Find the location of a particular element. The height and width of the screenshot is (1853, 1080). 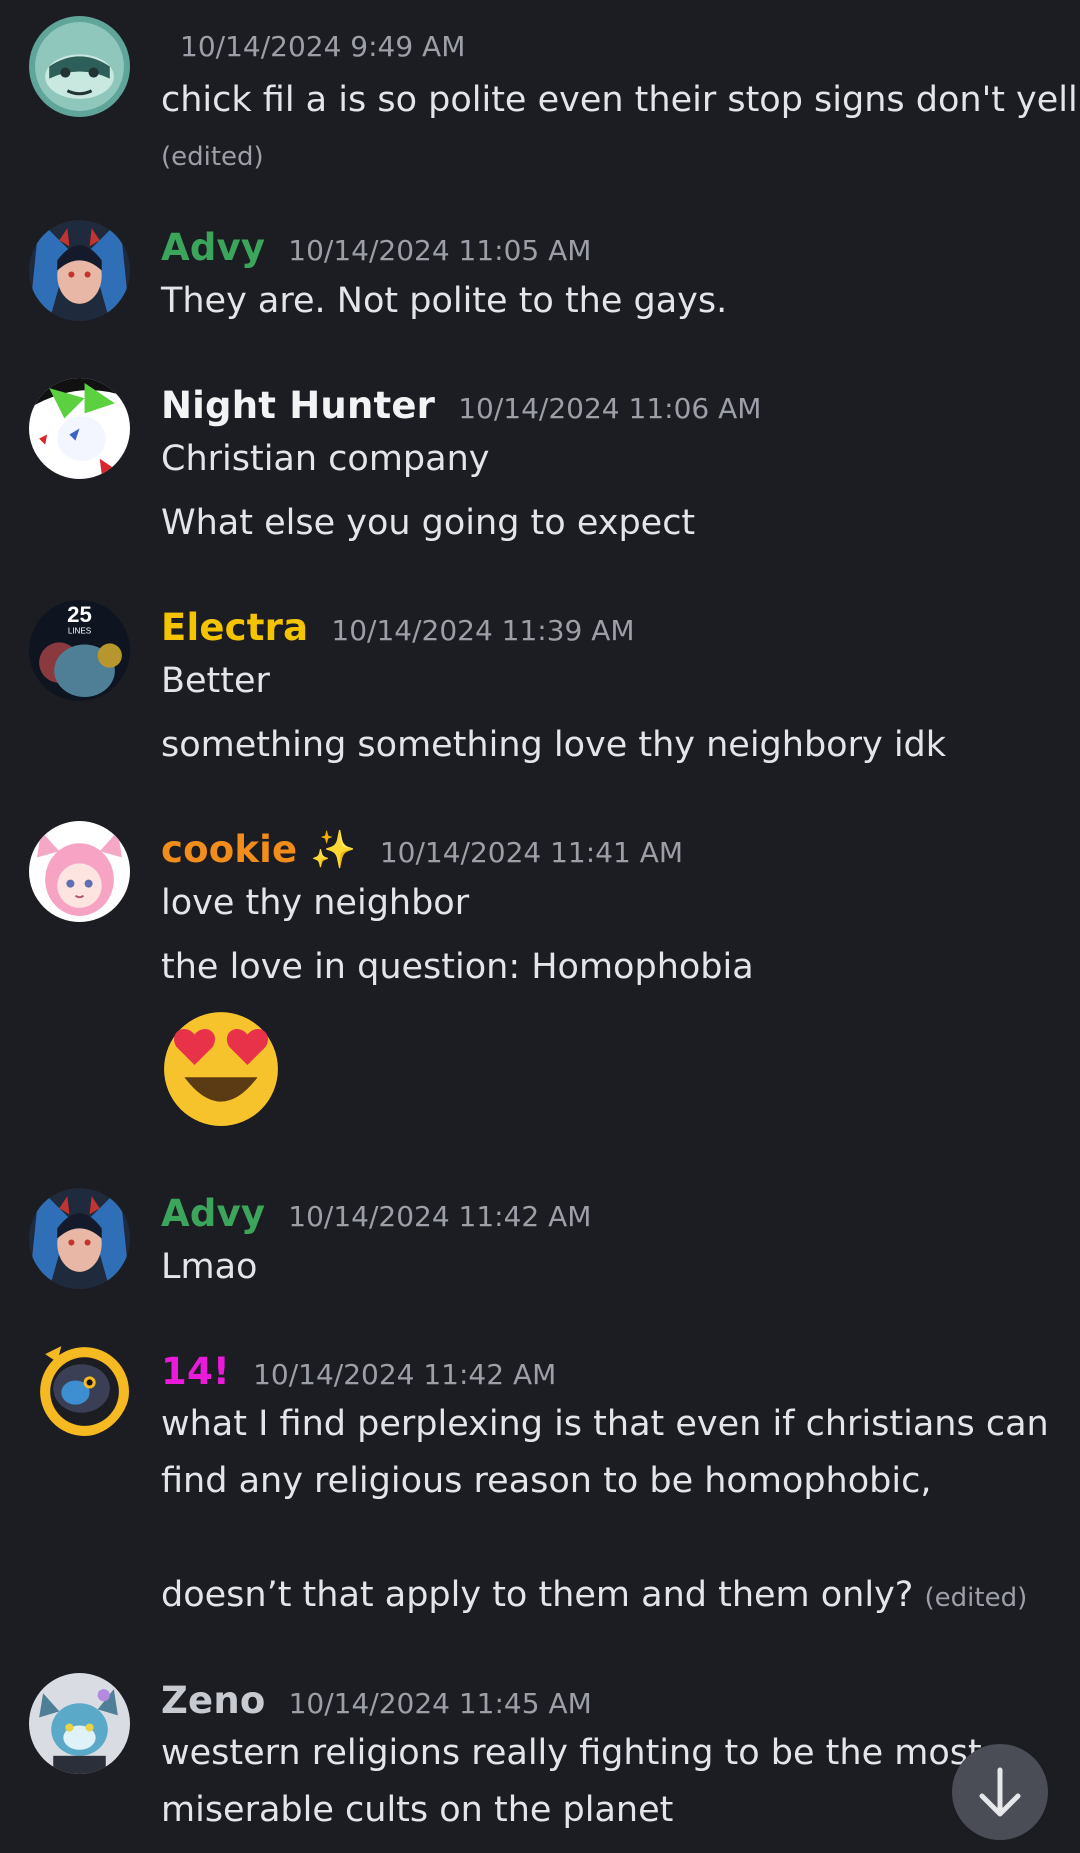

message-timestamp: 10/14/2024 11:05 AM is located at coordinates (440, 250).